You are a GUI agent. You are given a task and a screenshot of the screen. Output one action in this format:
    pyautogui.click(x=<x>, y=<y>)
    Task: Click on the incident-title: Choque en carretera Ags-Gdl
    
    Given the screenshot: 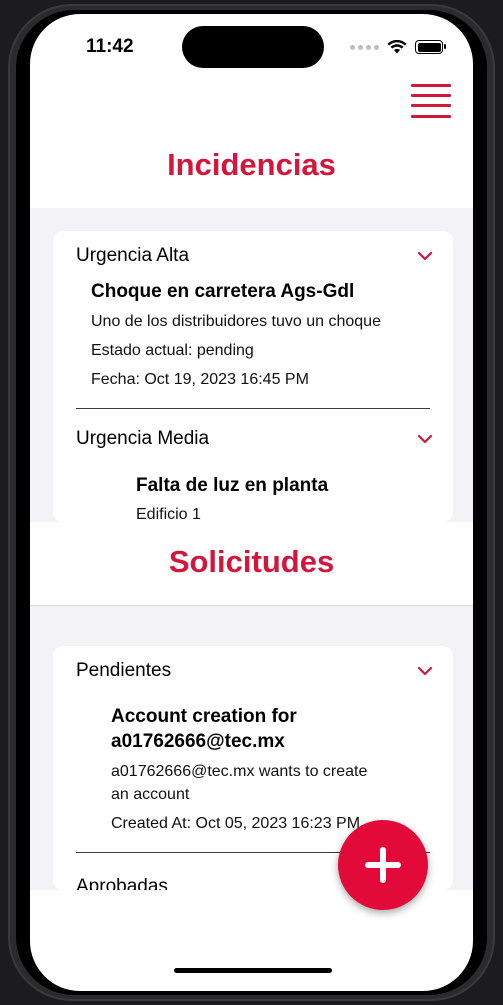 What is the action you would take?
    pyautogui.click(x=222, y=292)
    